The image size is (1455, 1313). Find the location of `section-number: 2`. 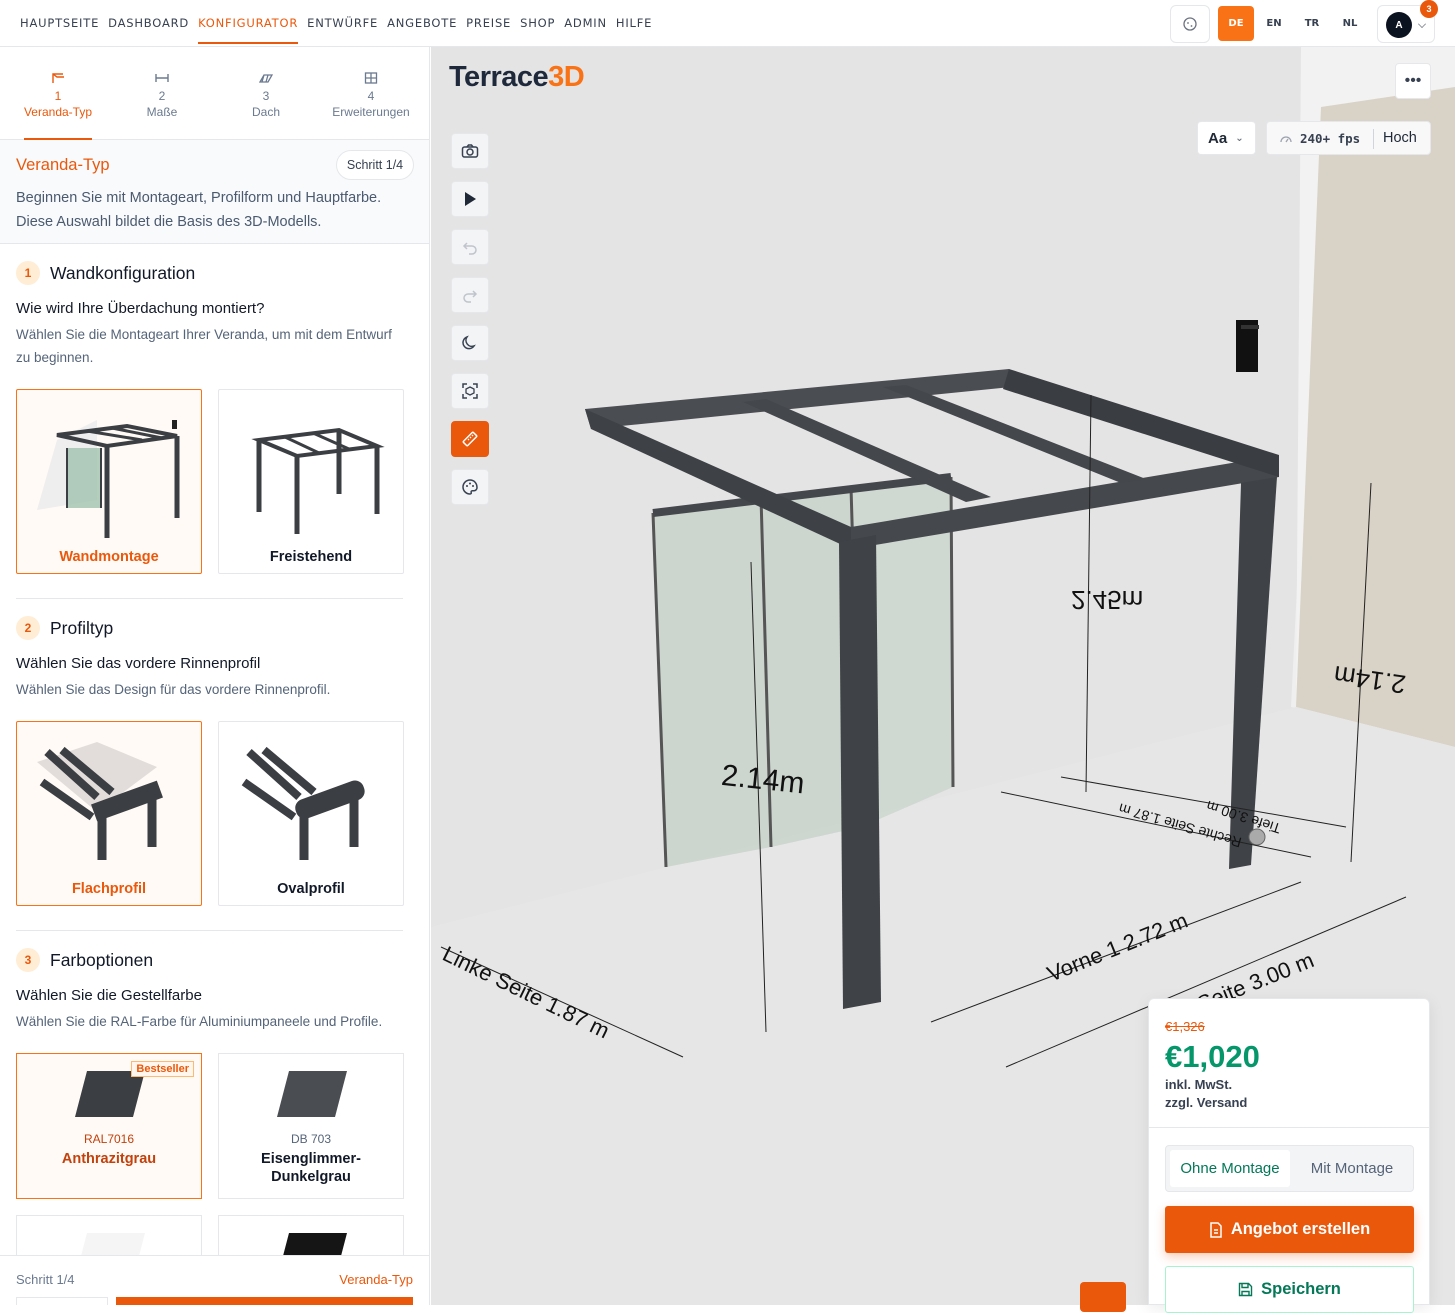

section-number: 2 is located at coordinates (28, 628).